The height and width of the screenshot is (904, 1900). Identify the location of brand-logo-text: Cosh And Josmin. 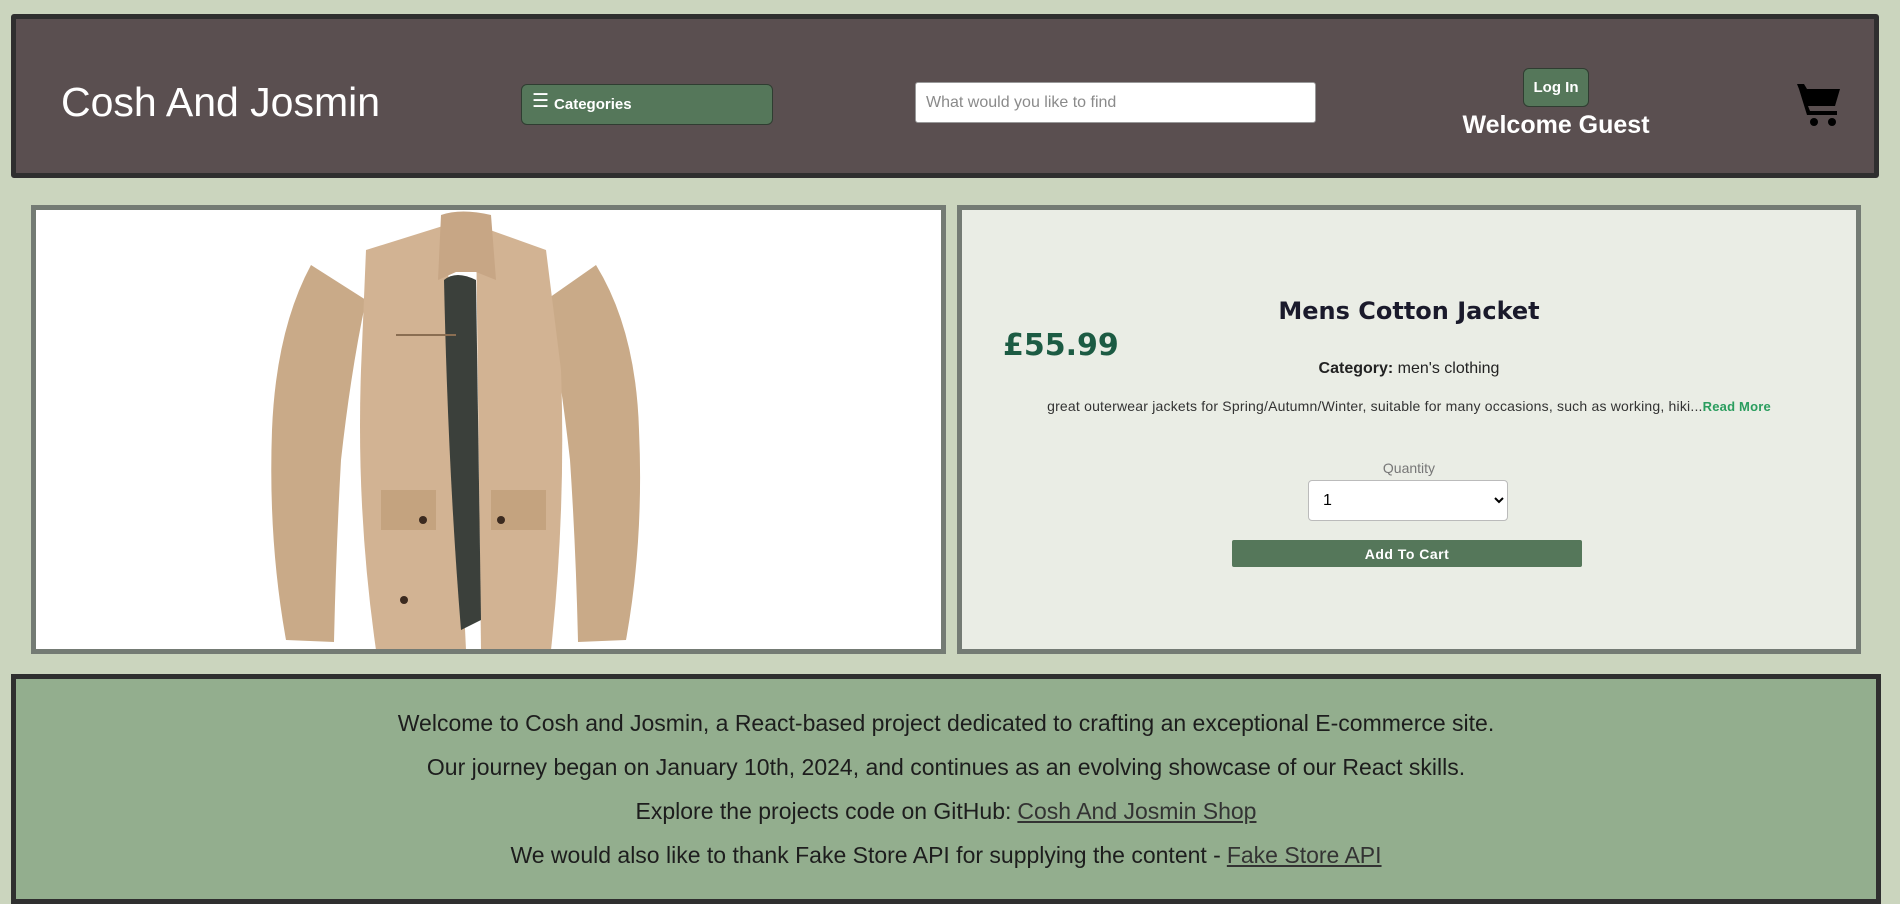
(220, 102).